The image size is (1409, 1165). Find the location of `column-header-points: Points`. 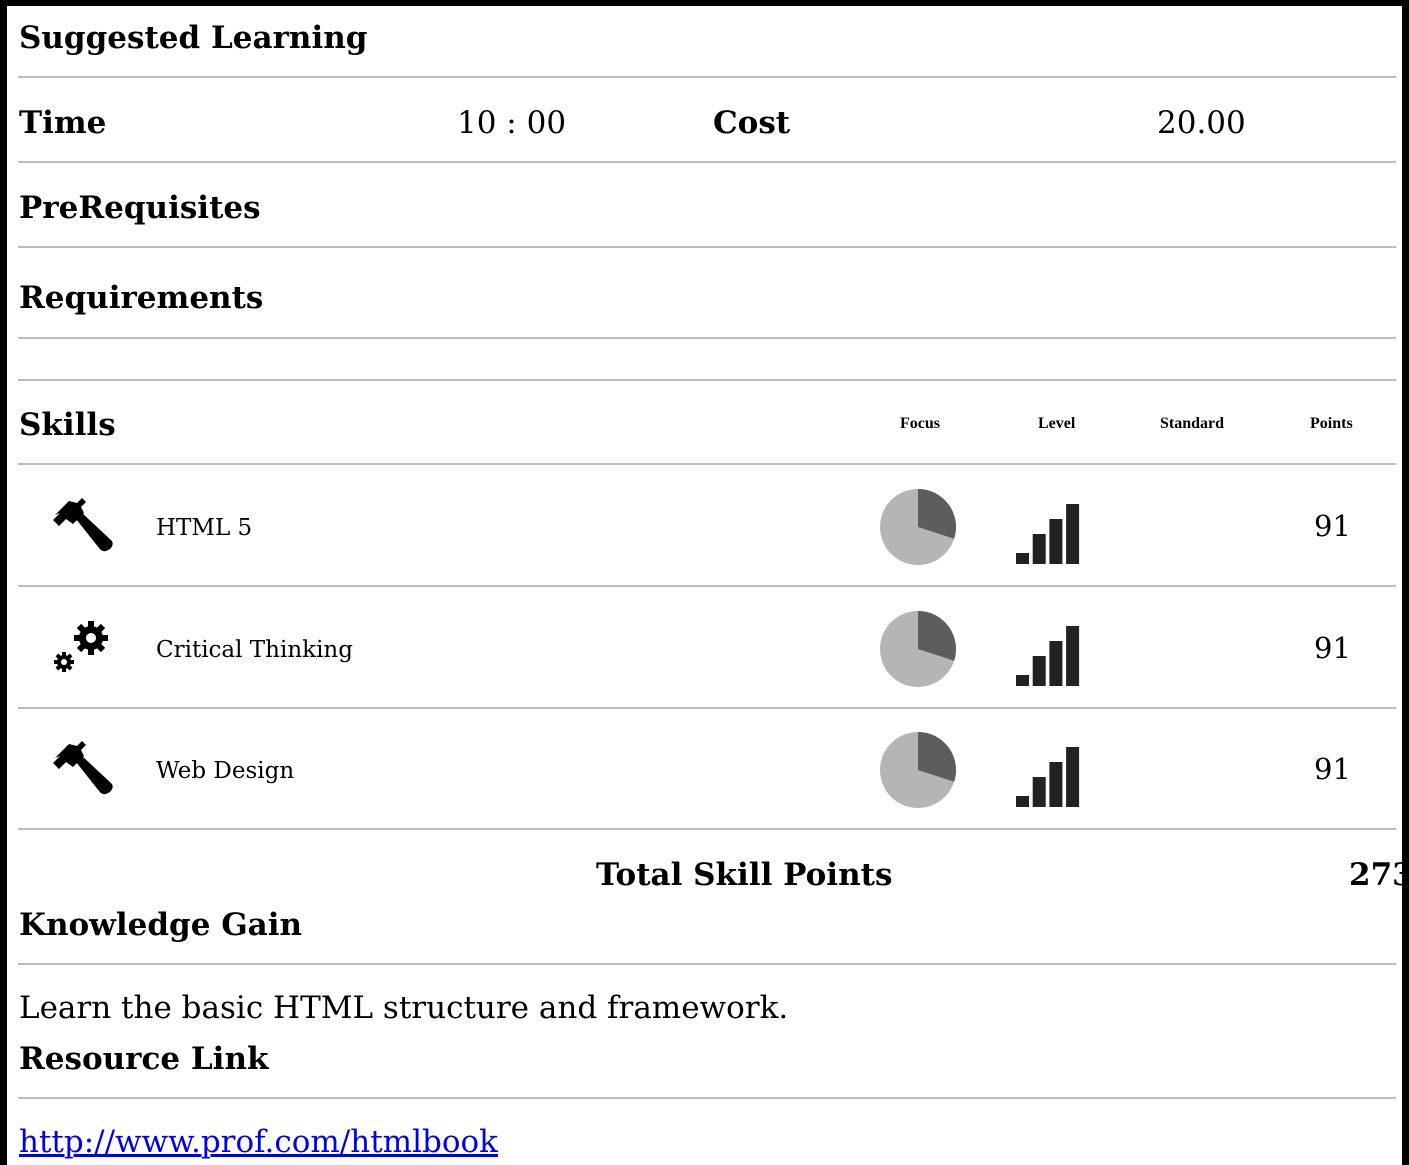

column-header-points: Points is located at coordinates (1331, 423).